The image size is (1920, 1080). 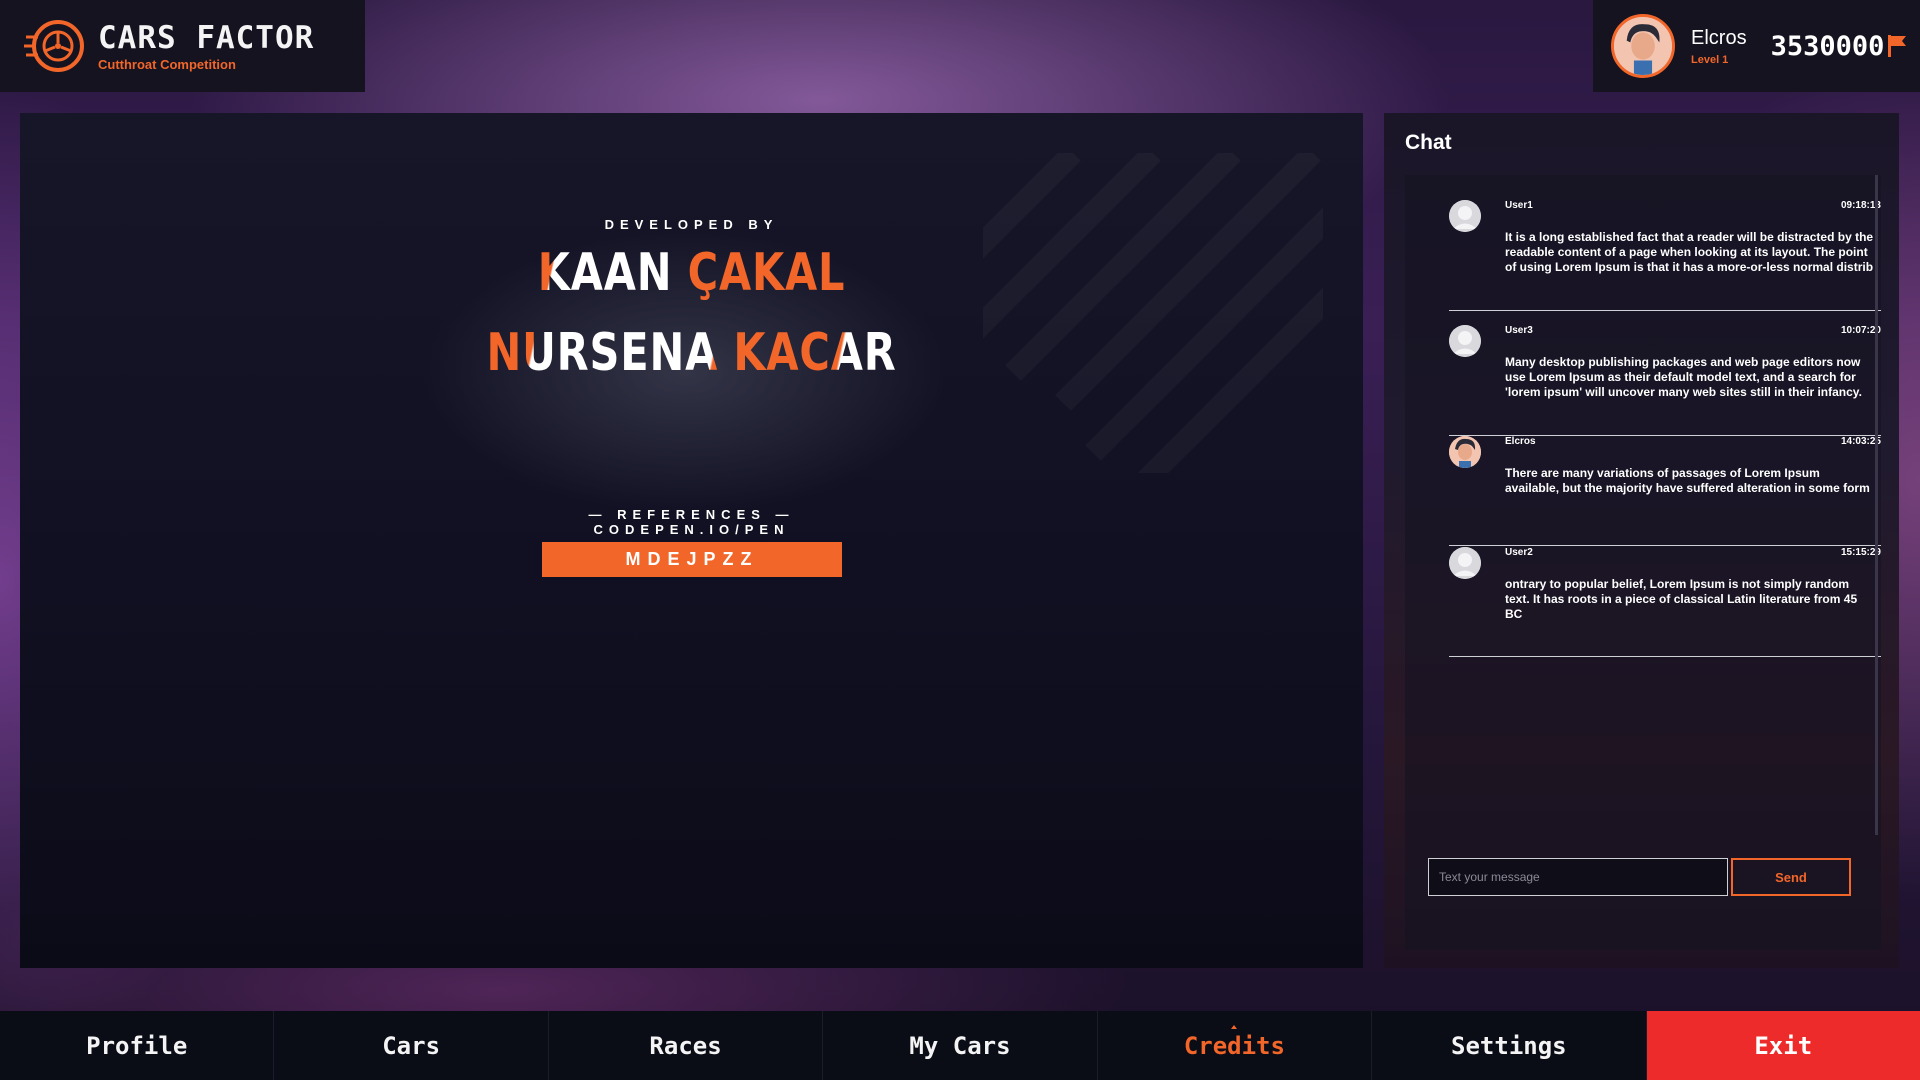 What do you see at coordinates (1428, 142) in the screenshot?
I see `chat-title: Chat` at bounding box center [1428, 142].